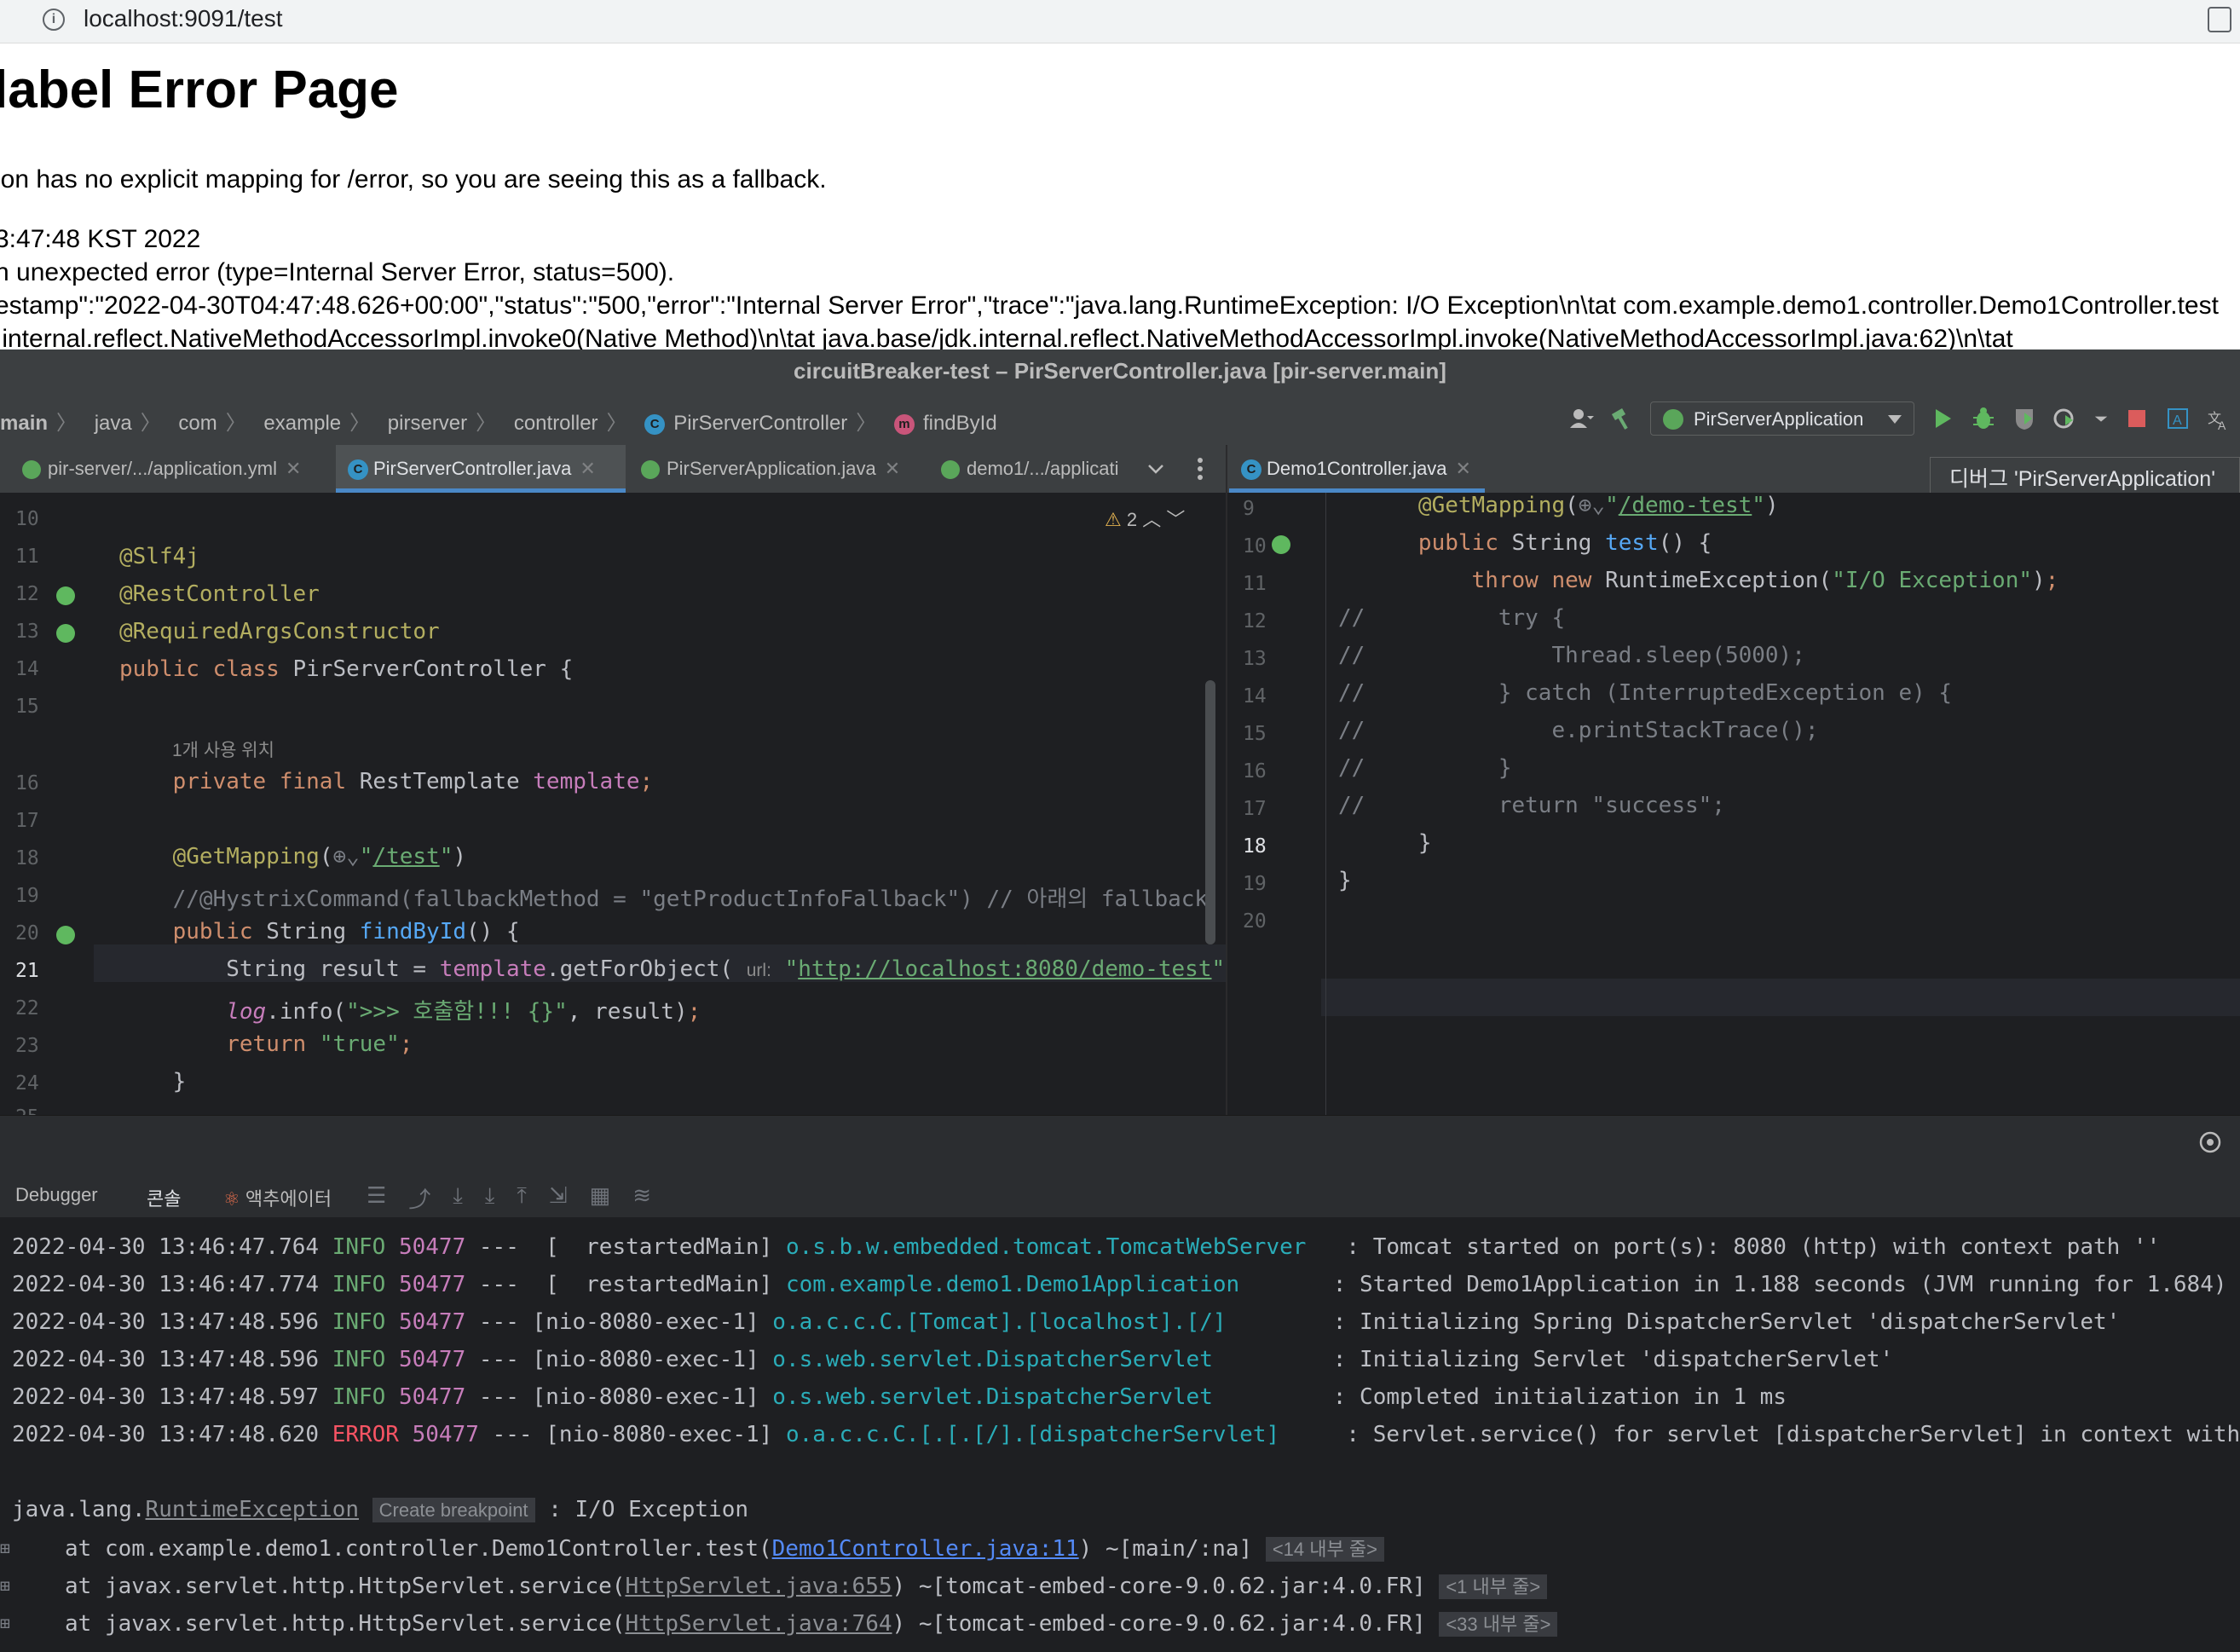 The image size is (2240, 1652). I want to click on error-timestamp: 3:47:48 KST 2022, so click(100, 239).